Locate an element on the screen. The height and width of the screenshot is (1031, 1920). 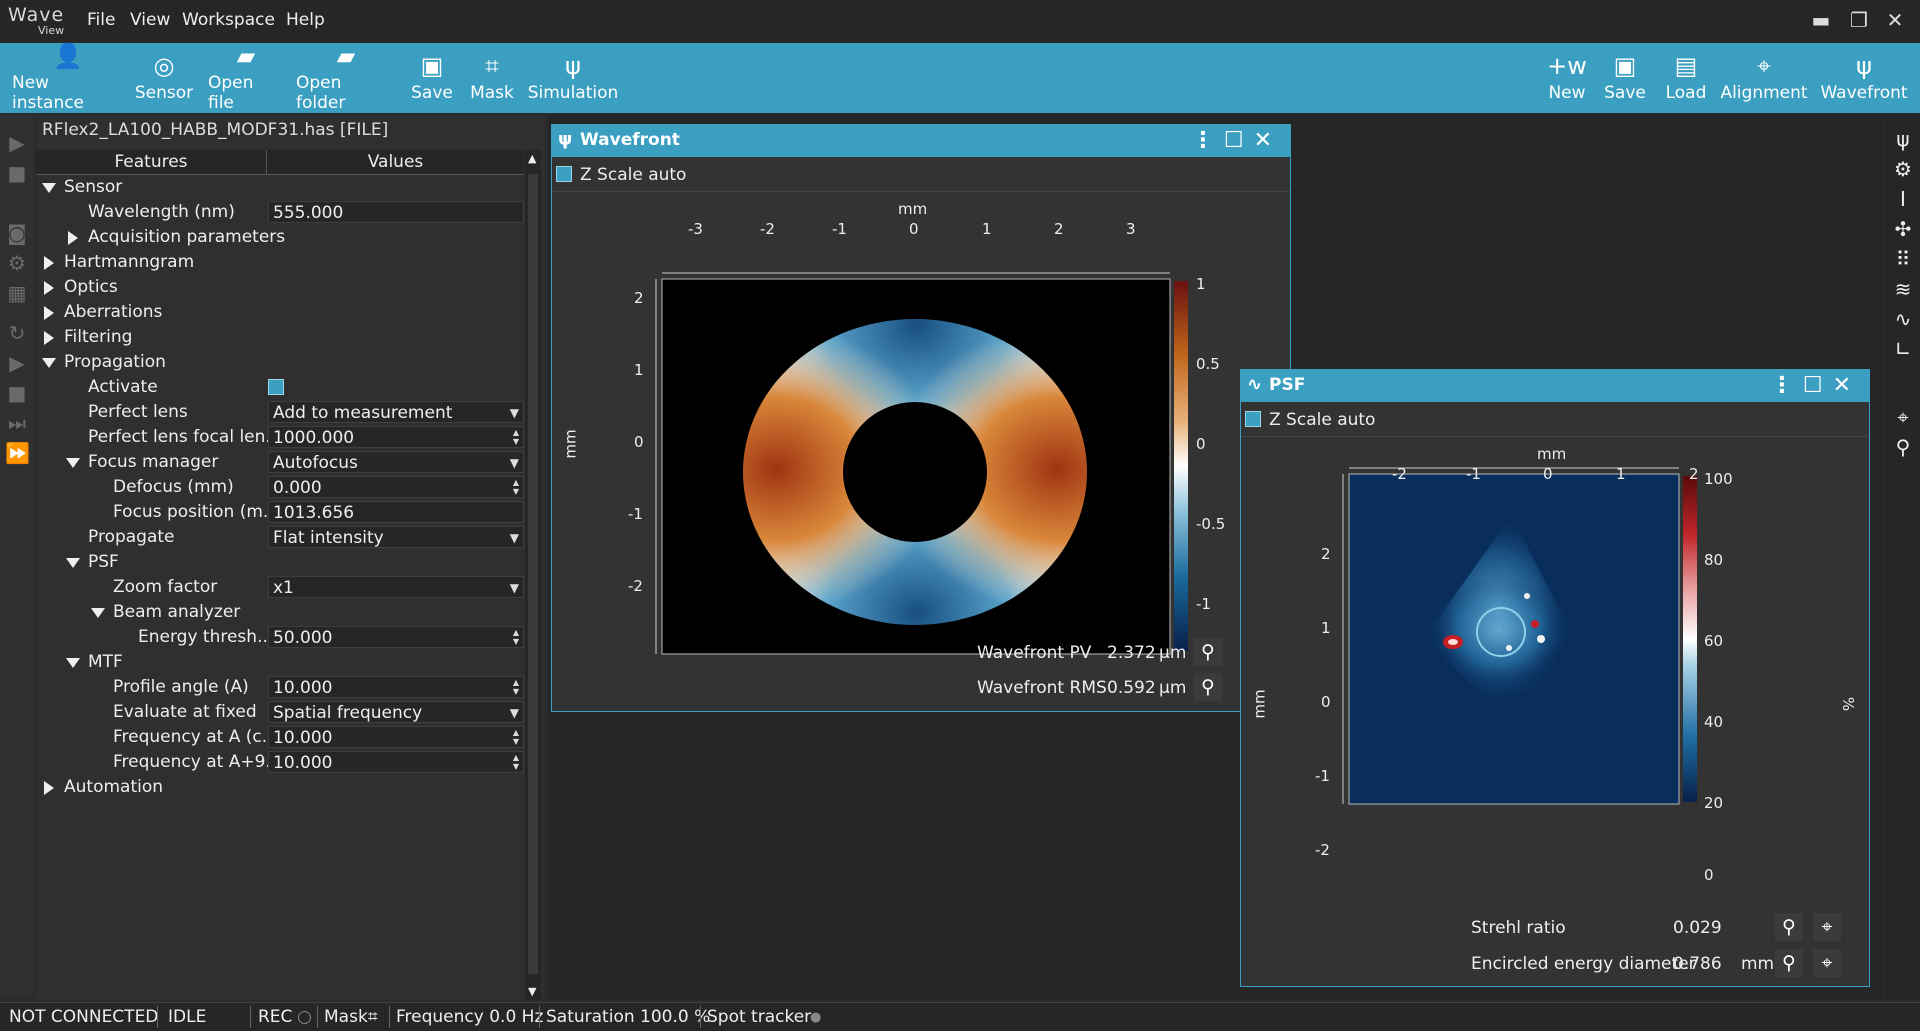
open-file-button: ▰ Open file is located at coordinates (246, 78).